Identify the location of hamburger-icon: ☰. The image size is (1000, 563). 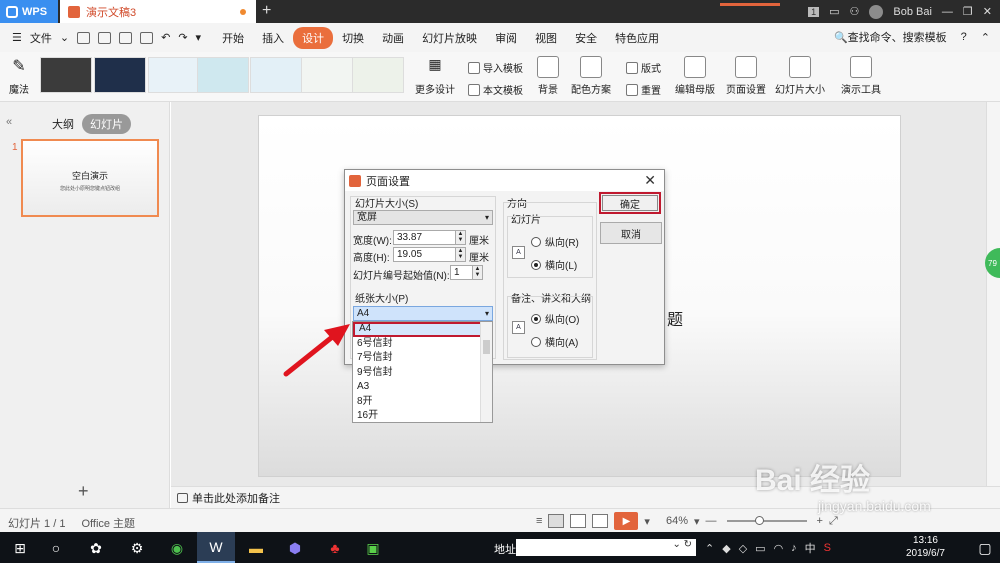
(17, 37).